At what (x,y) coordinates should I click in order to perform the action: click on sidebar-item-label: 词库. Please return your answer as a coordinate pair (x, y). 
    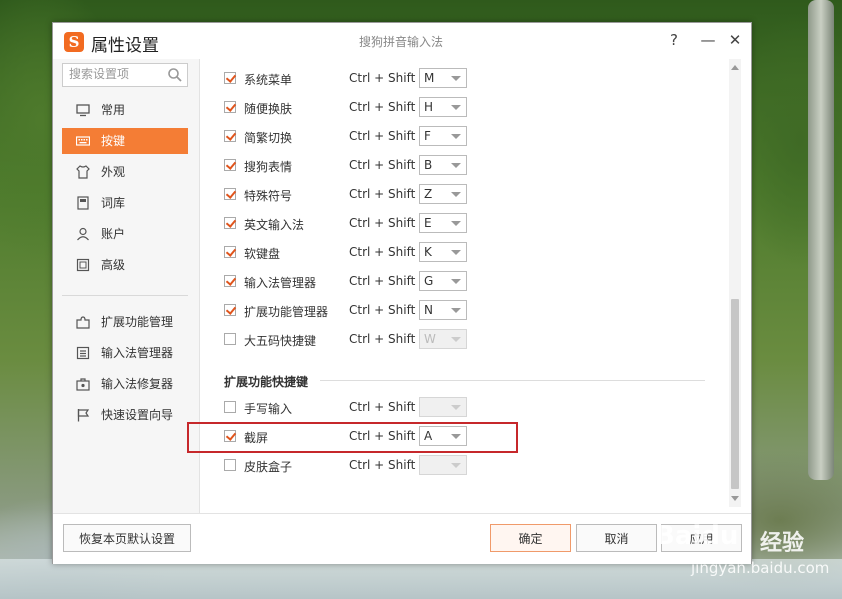
    Looking at the image, I should click on (113, 203).